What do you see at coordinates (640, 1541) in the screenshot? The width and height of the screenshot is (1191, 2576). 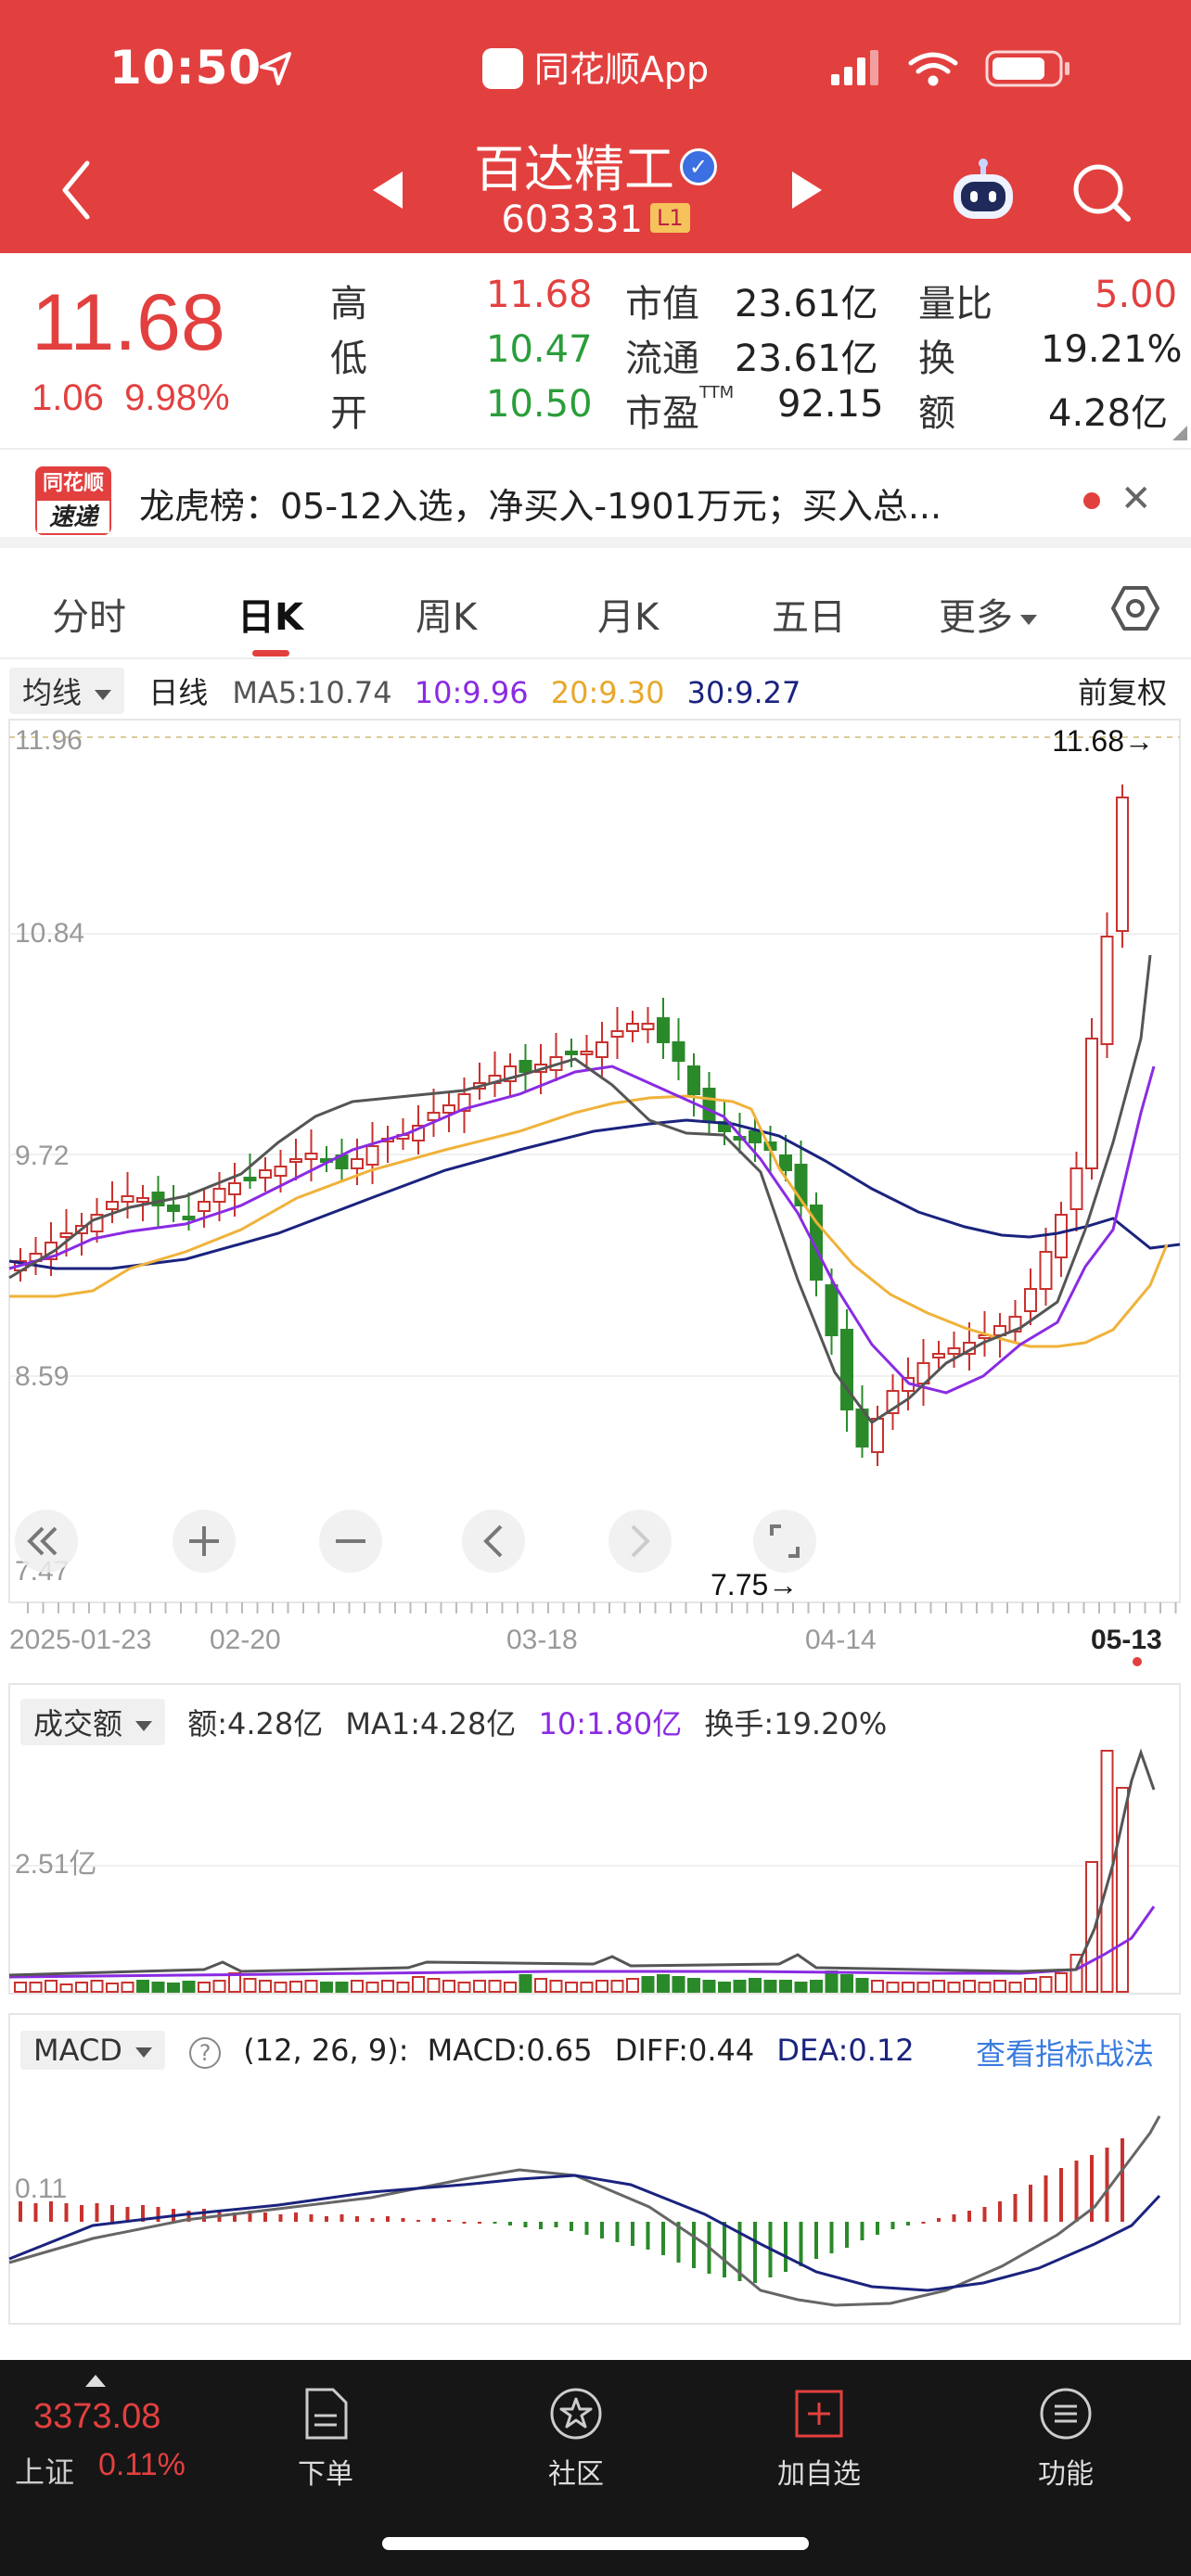 I see `pan-right-icon` at bounding box center [640, 1541].